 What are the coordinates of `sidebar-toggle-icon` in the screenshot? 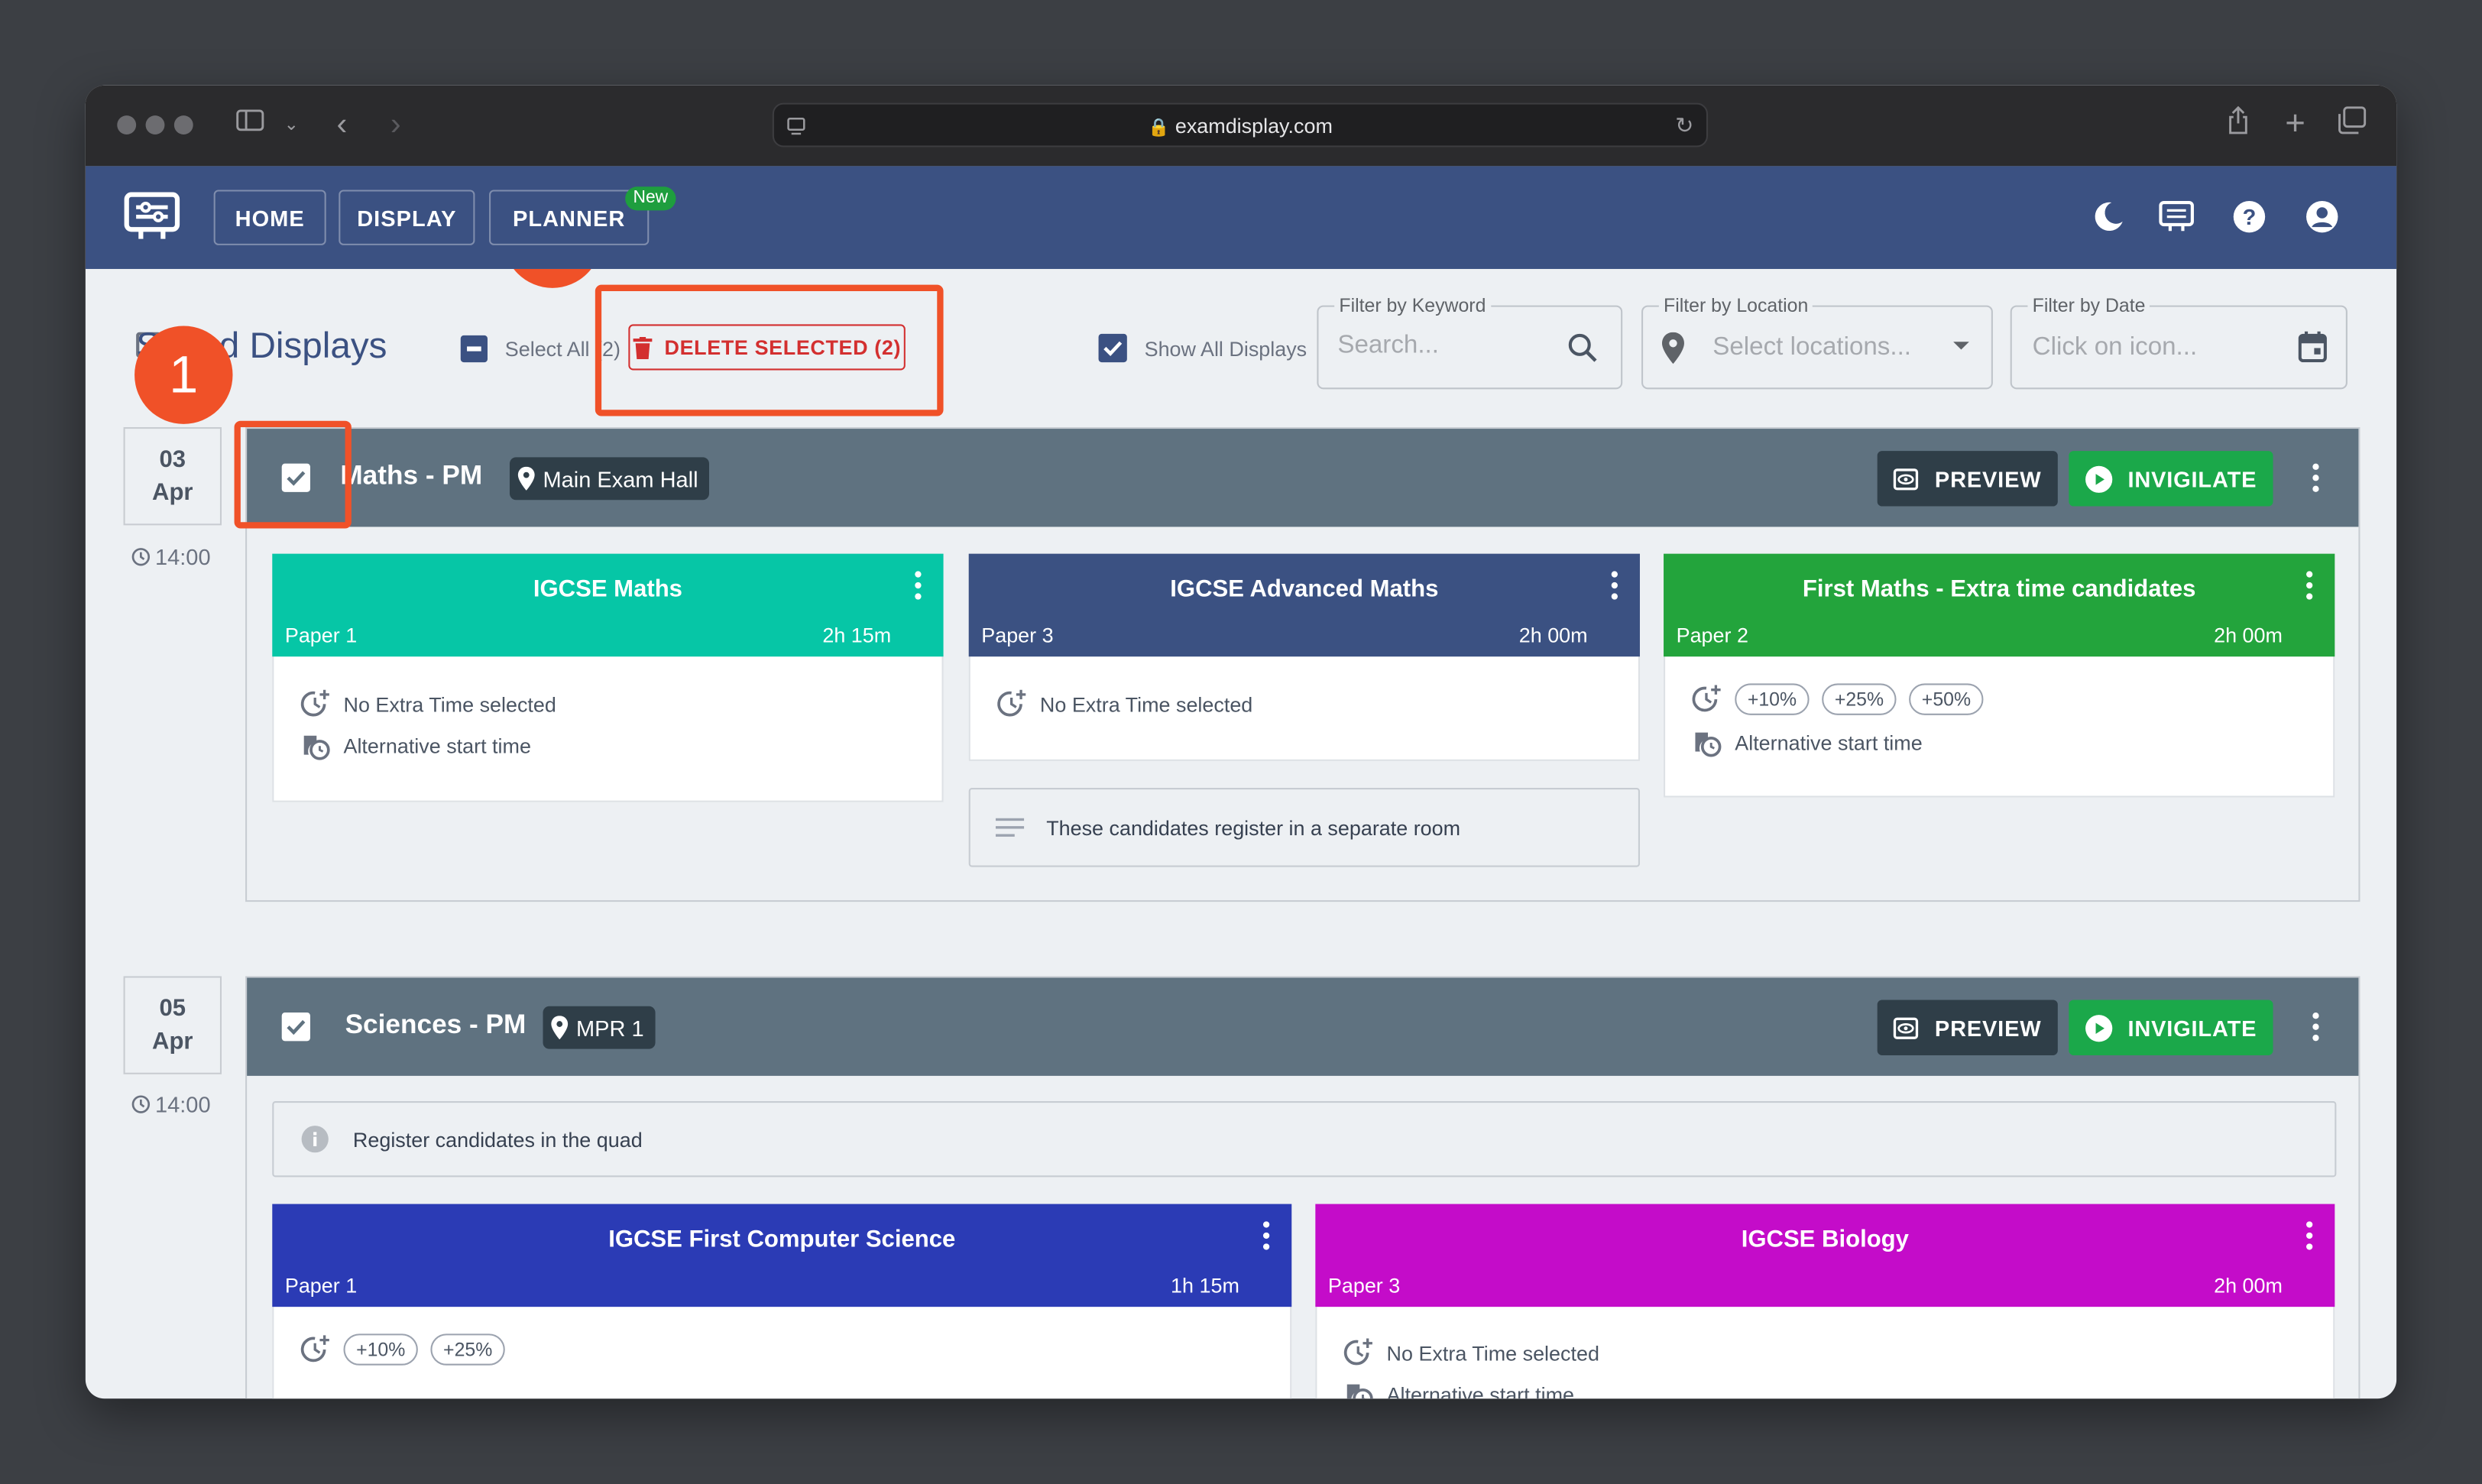 It's located at (250, 125).